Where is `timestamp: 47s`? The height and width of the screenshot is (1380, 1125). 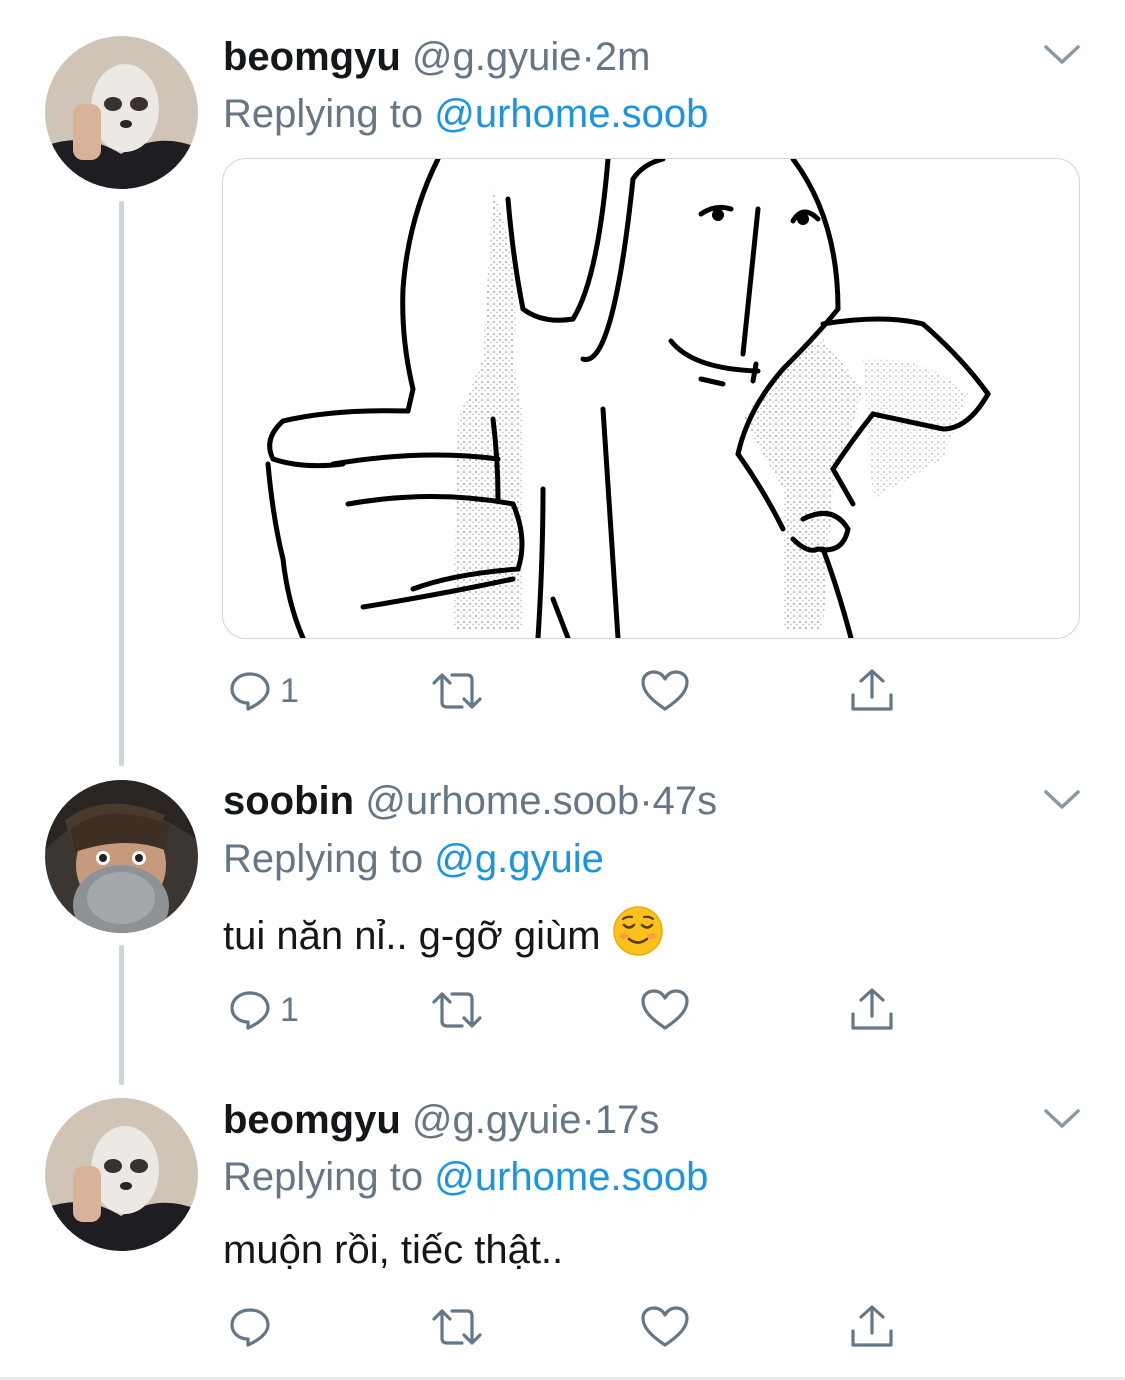 timestamp: 47s is located at coordinates (685, 801).